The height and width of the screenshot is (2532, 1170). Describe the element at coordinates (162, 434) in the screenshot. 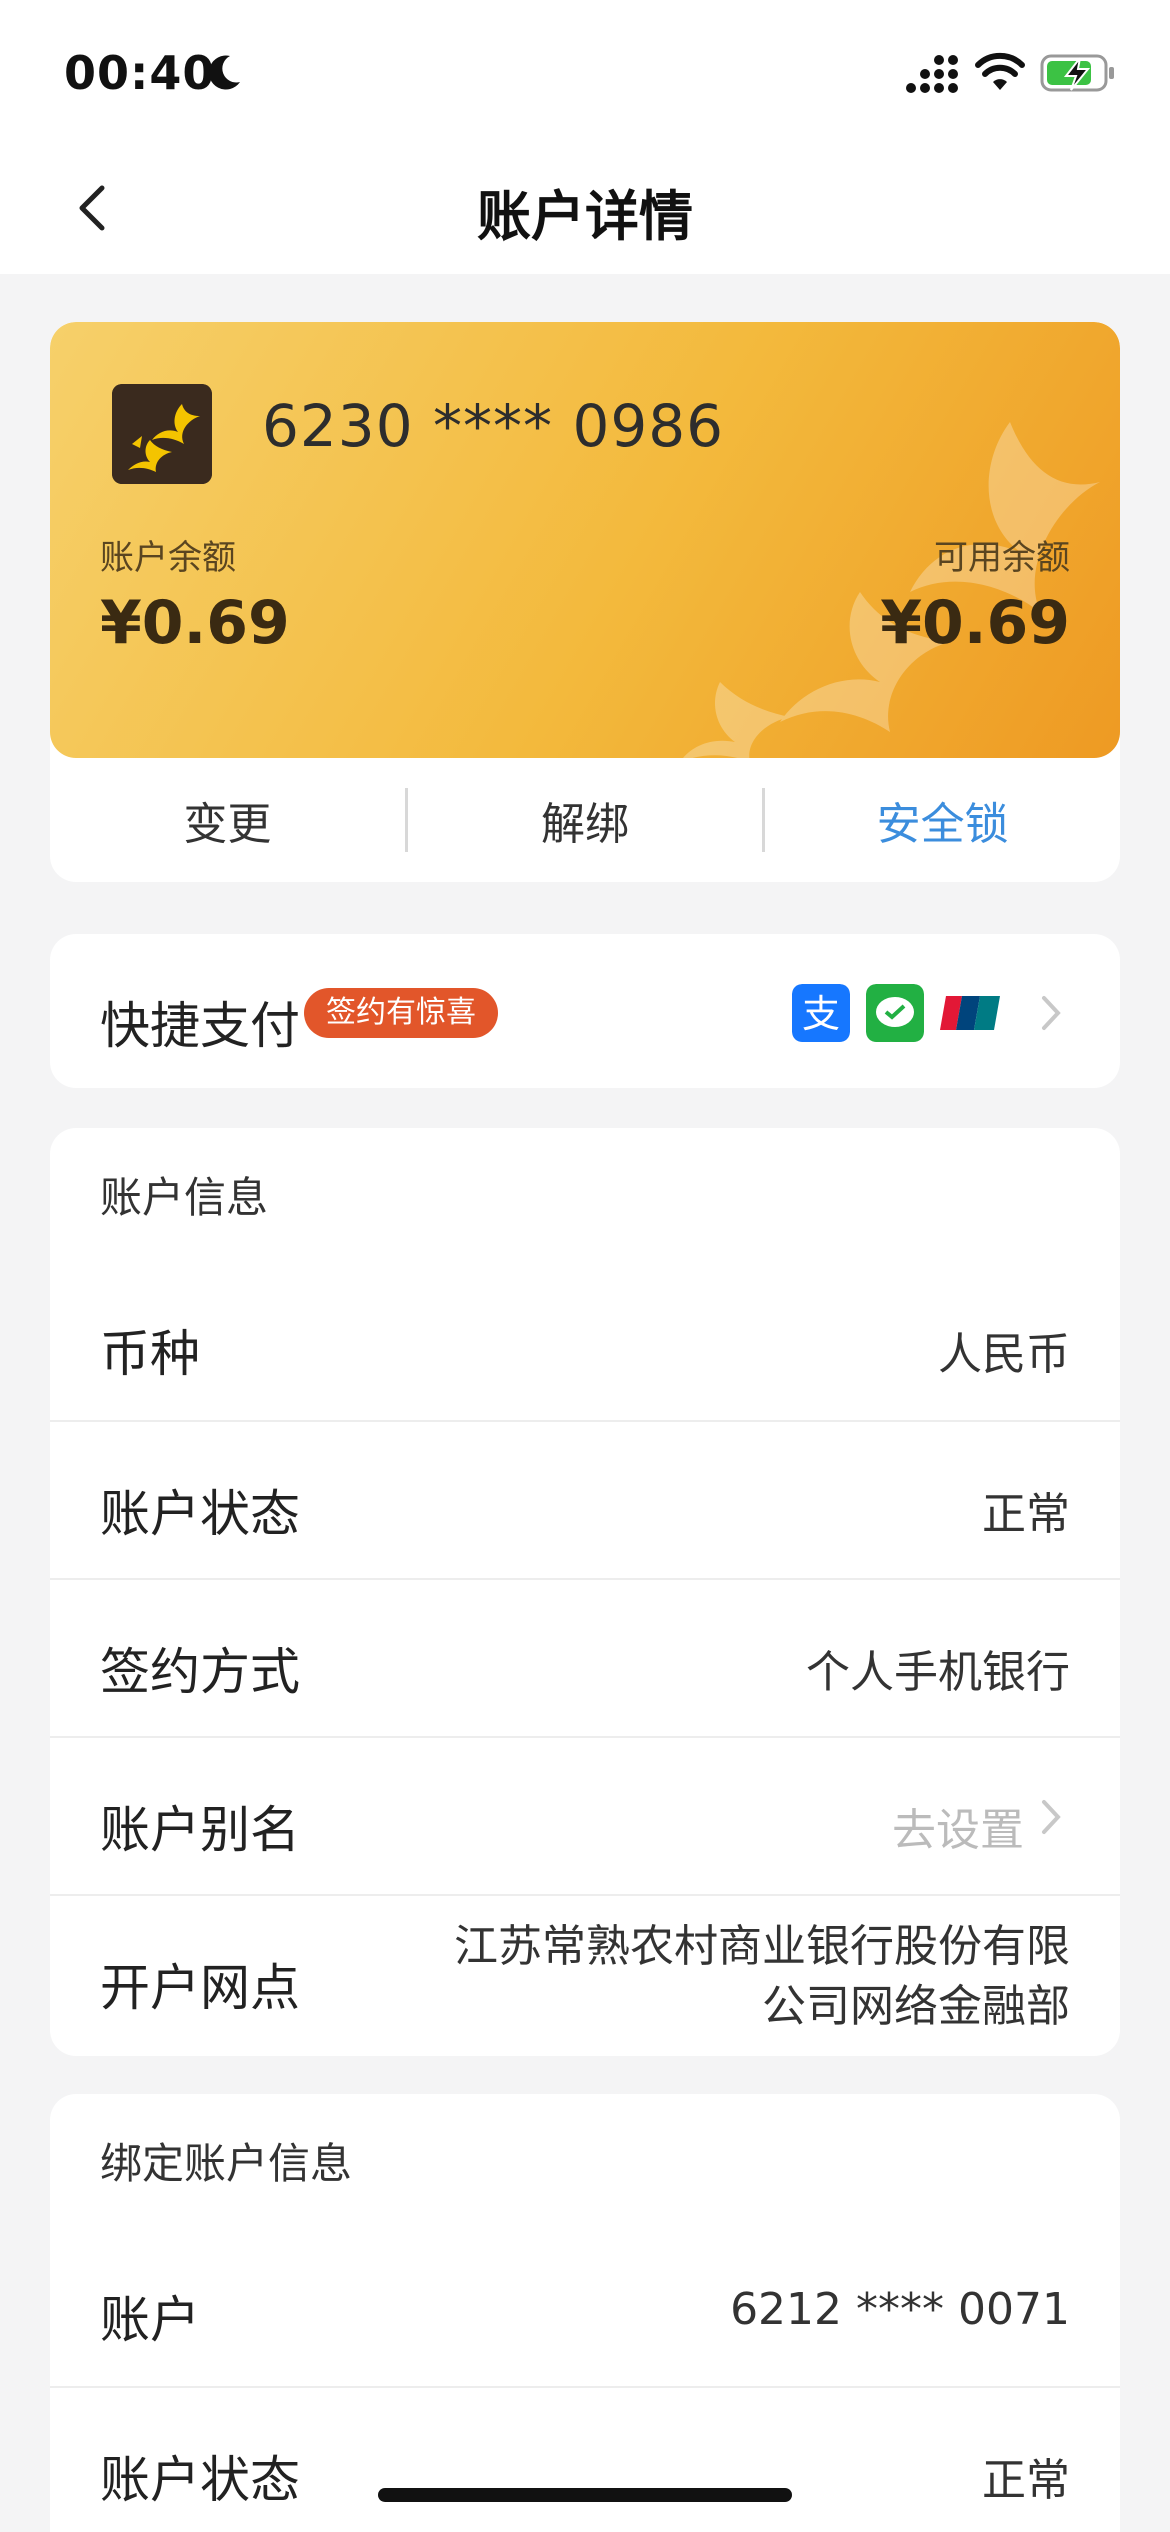

I see `bank-logo-icon` at that location.